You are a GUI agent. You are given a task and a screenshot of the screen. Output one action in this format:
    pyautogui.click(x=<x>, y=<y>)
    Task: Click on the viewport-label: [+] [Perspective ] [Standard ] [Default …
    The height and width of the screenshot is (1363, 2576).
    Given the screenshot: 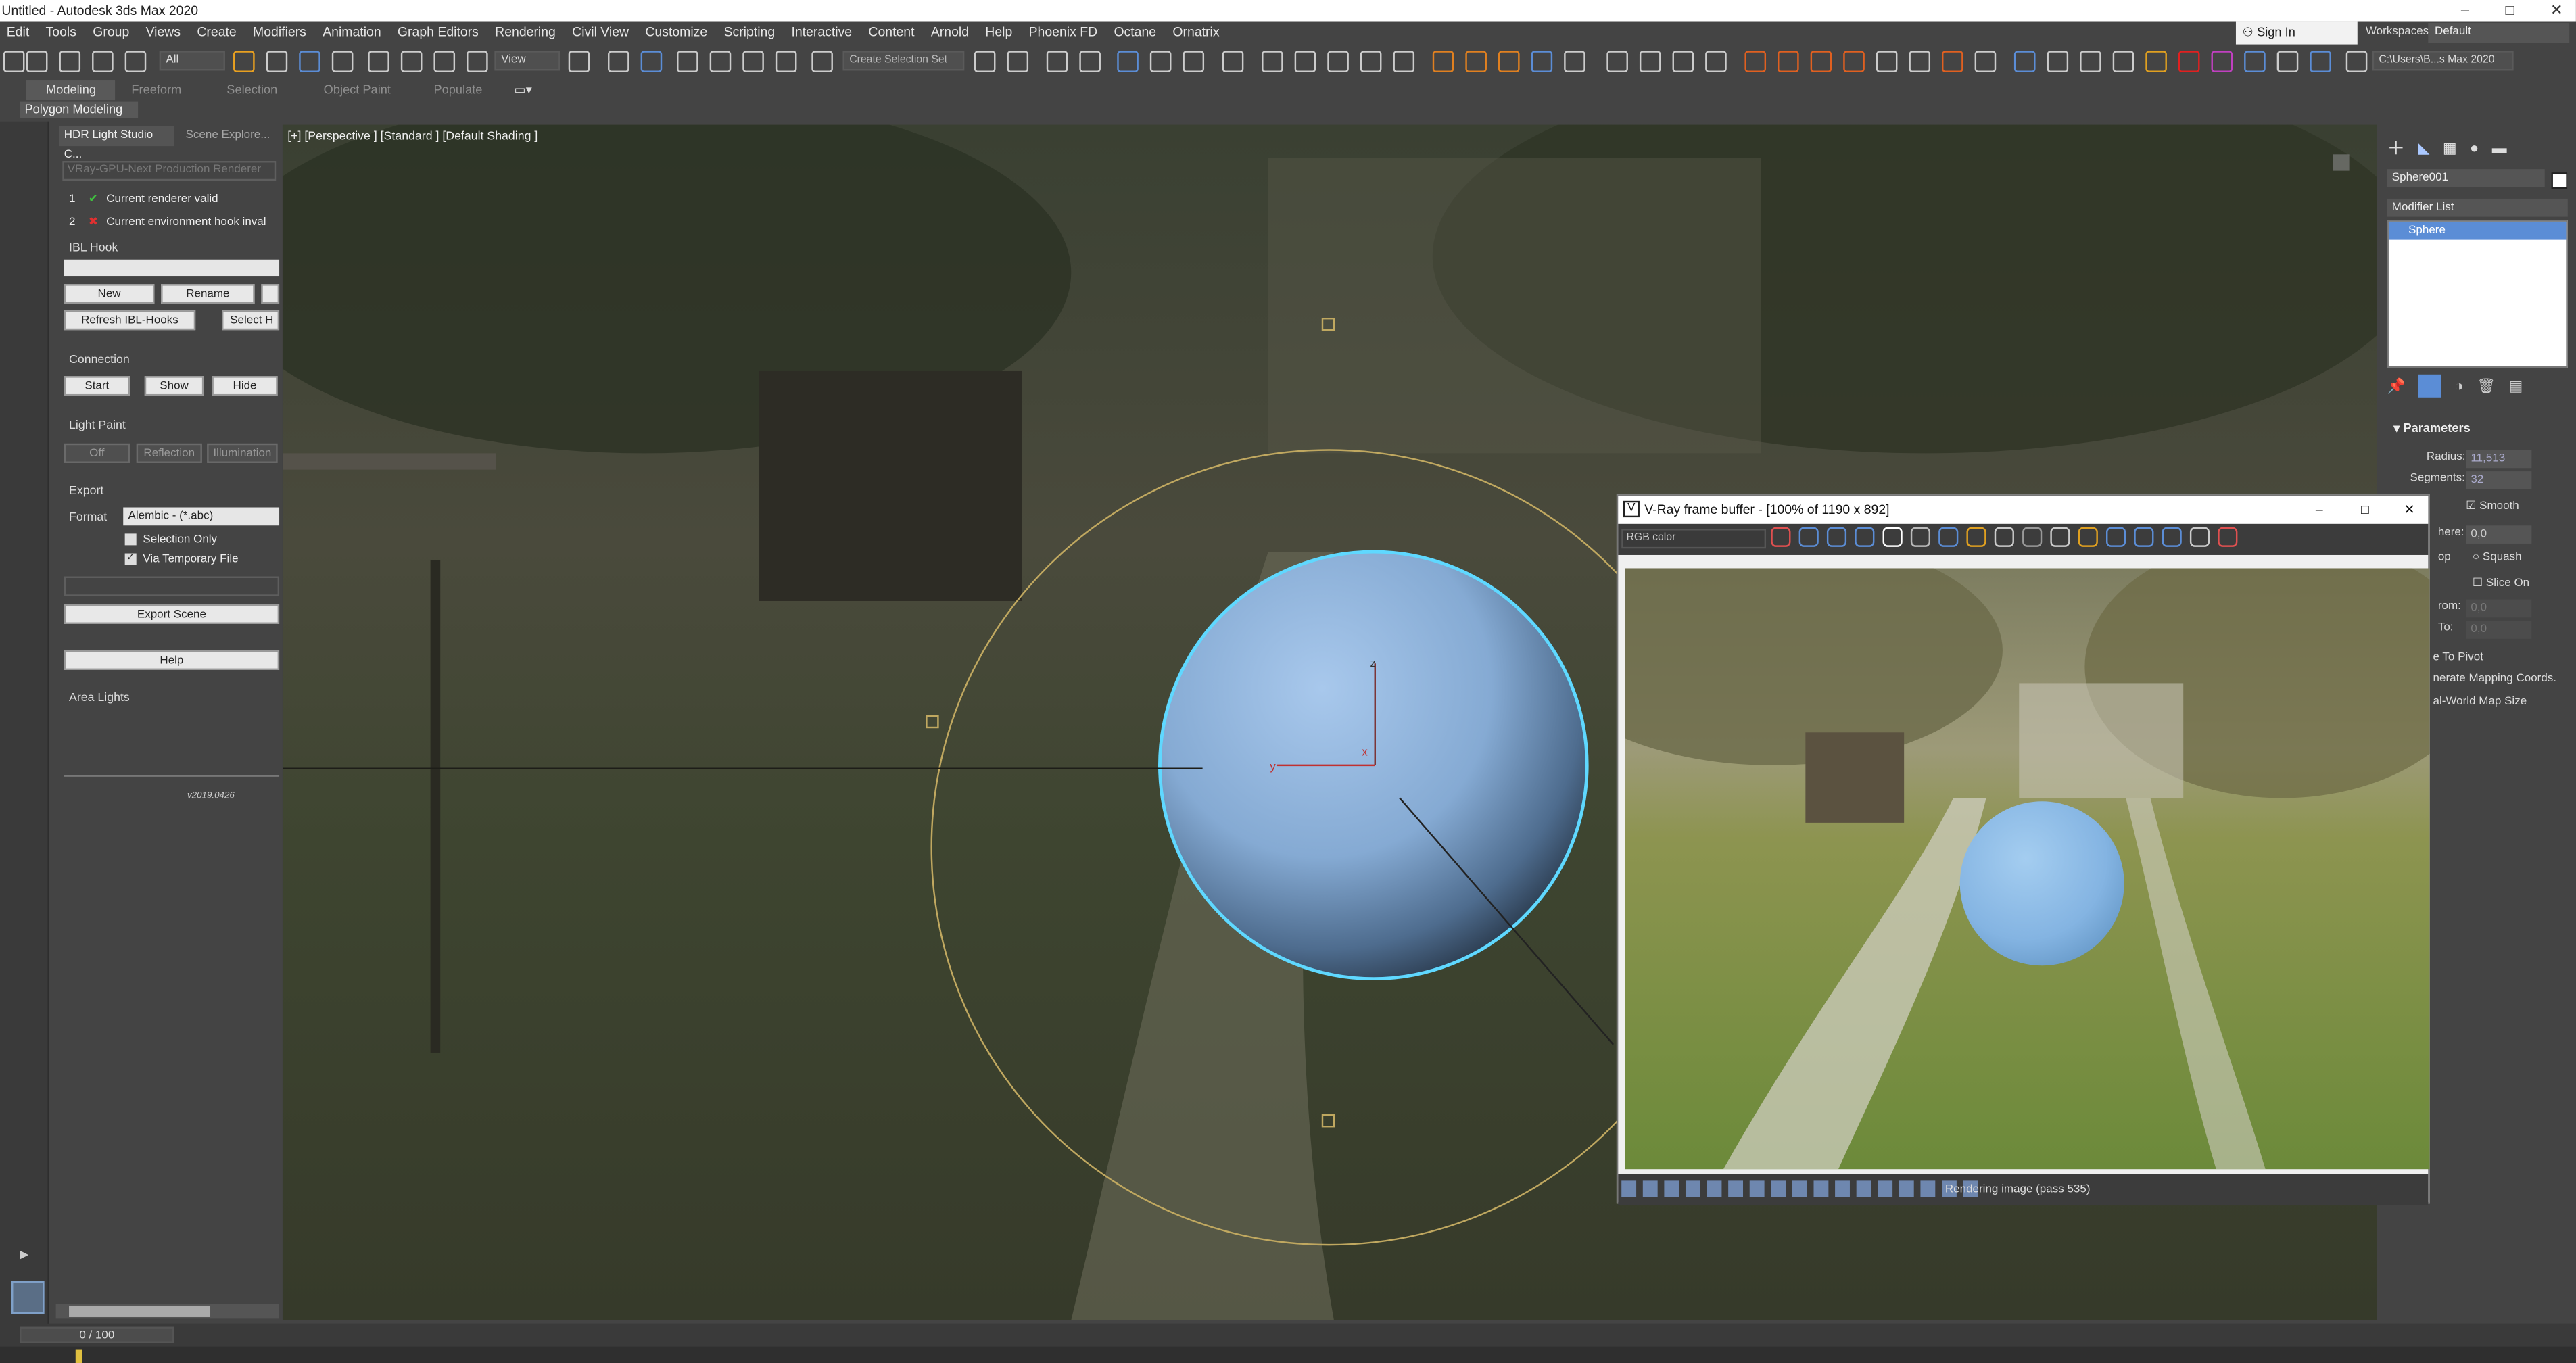 What is the action you would take?
    pyautogui.click(x=412, y=135)
    